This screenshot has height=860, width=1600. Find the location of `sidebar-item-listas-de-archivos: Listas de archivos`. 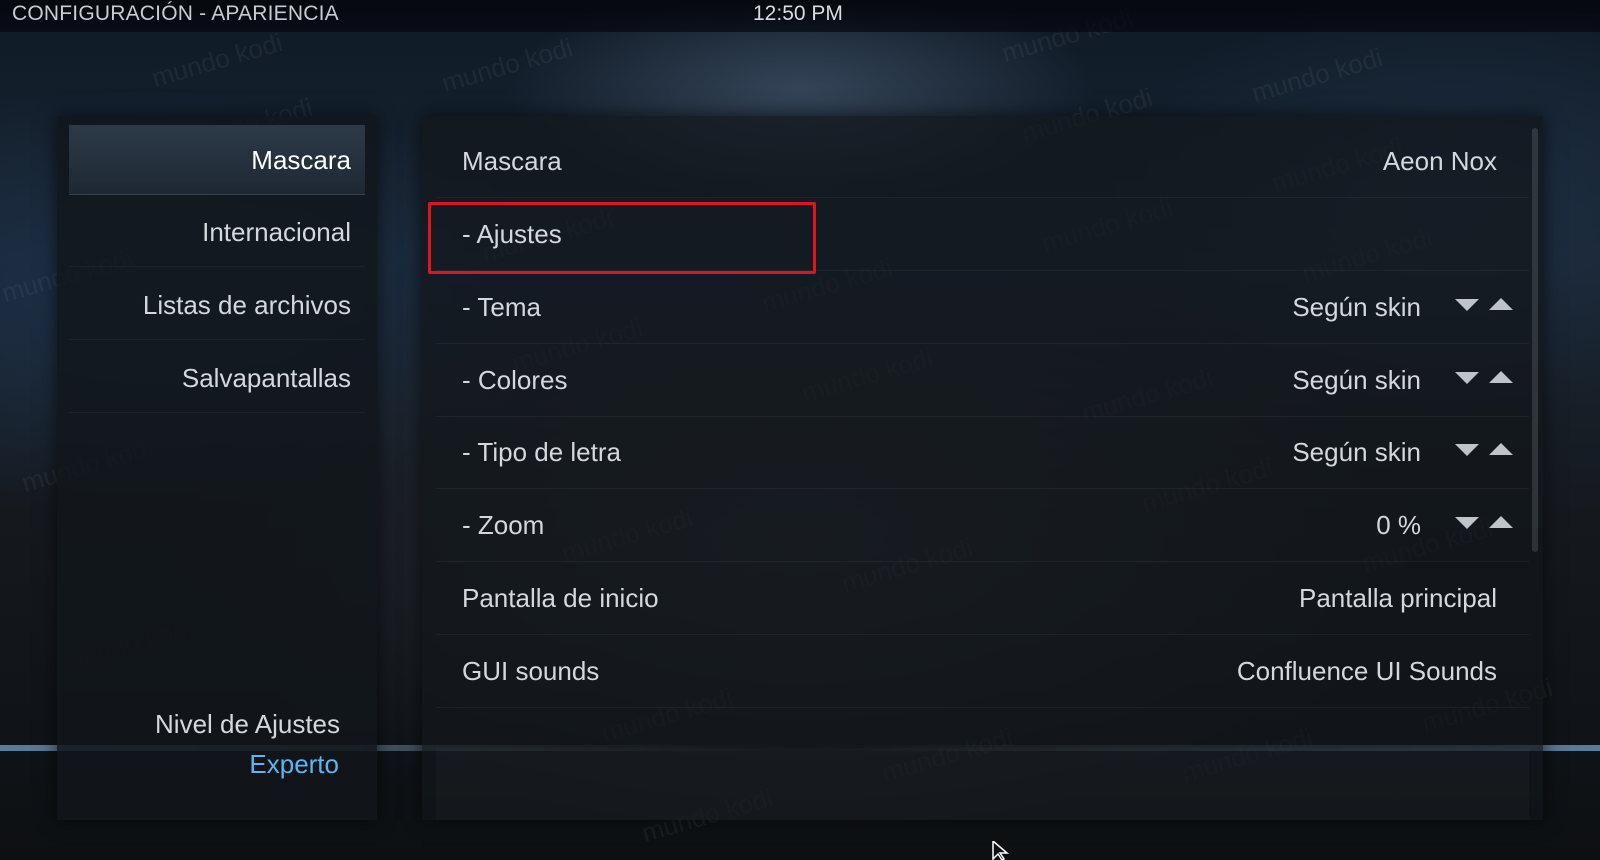

sidebar-item-listas-de-archivos: Listas de archivos is located at coordinates (217, 305).